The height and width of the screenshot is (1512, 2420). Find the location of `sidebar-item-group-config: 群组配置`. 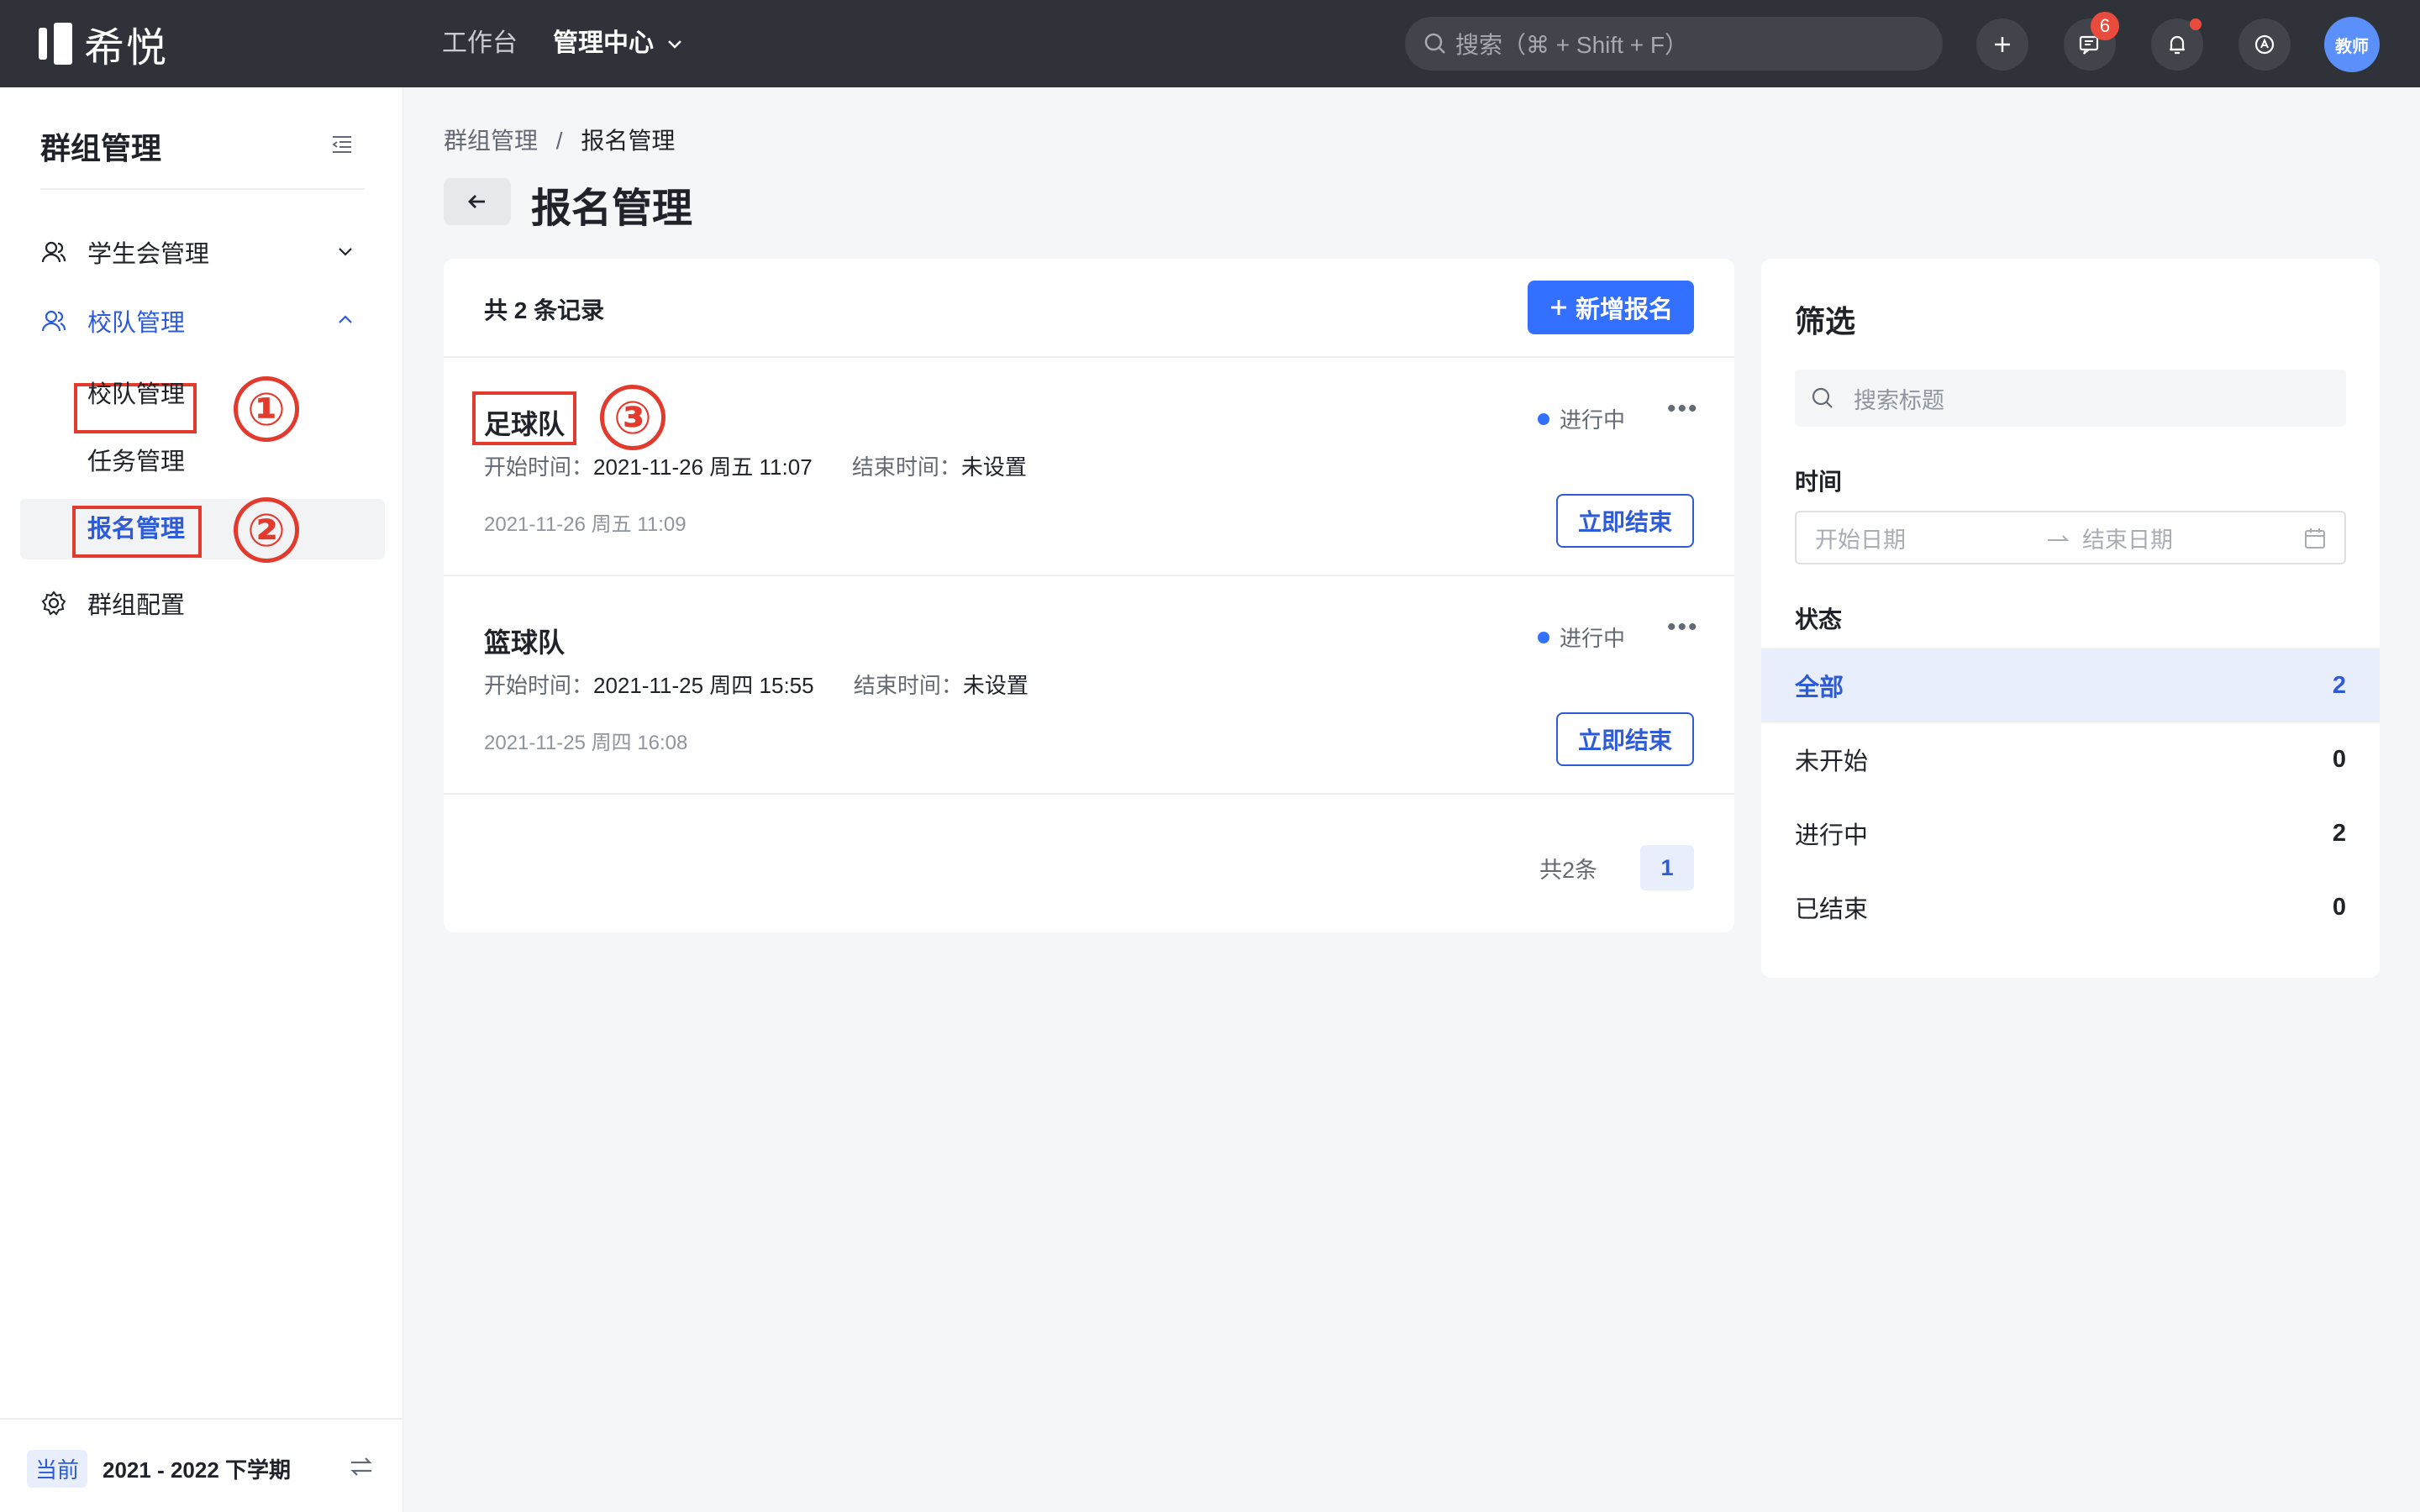

sidebar-item-group-config: 群组配置 is located at coordinates (202, 603).